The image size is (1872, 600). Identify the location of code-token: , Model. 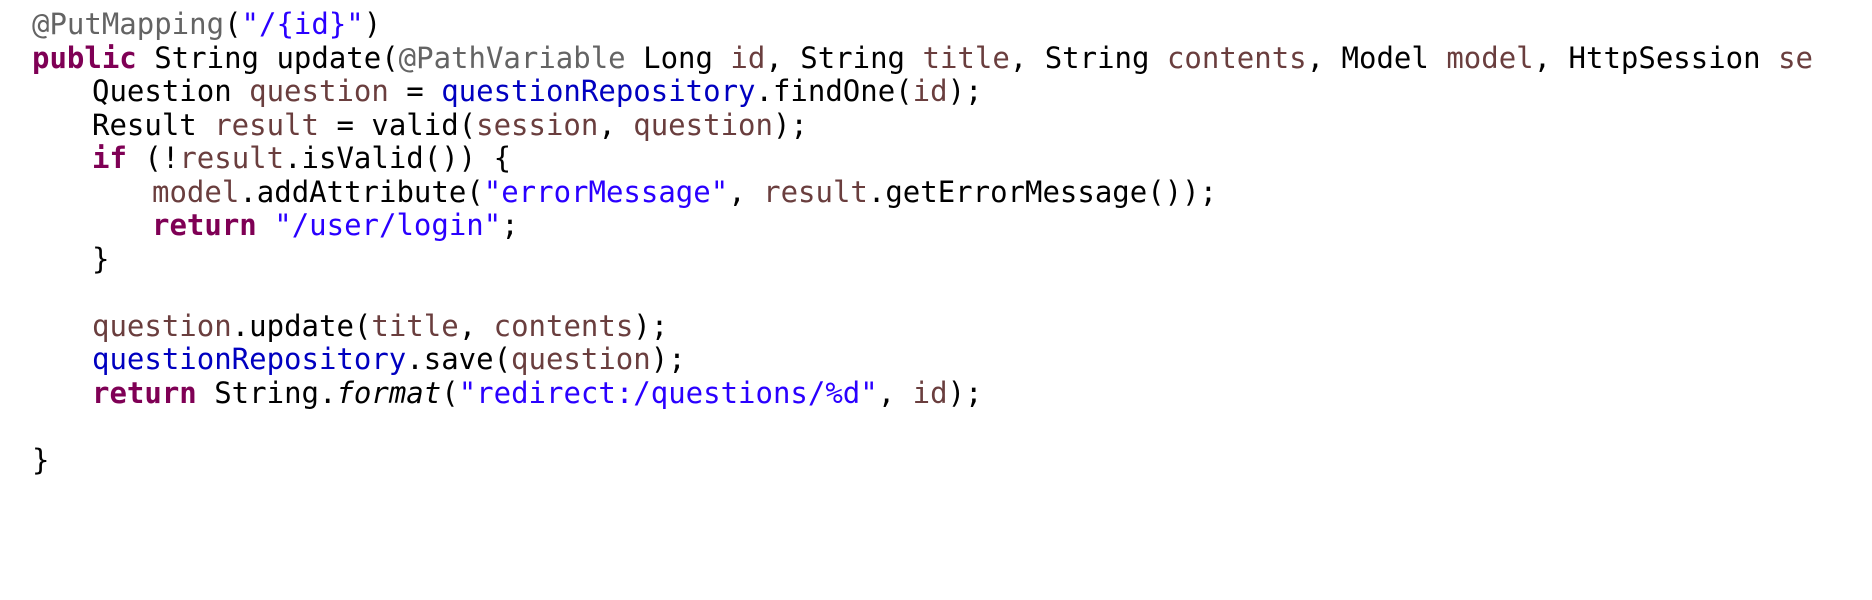
(1376, 57).